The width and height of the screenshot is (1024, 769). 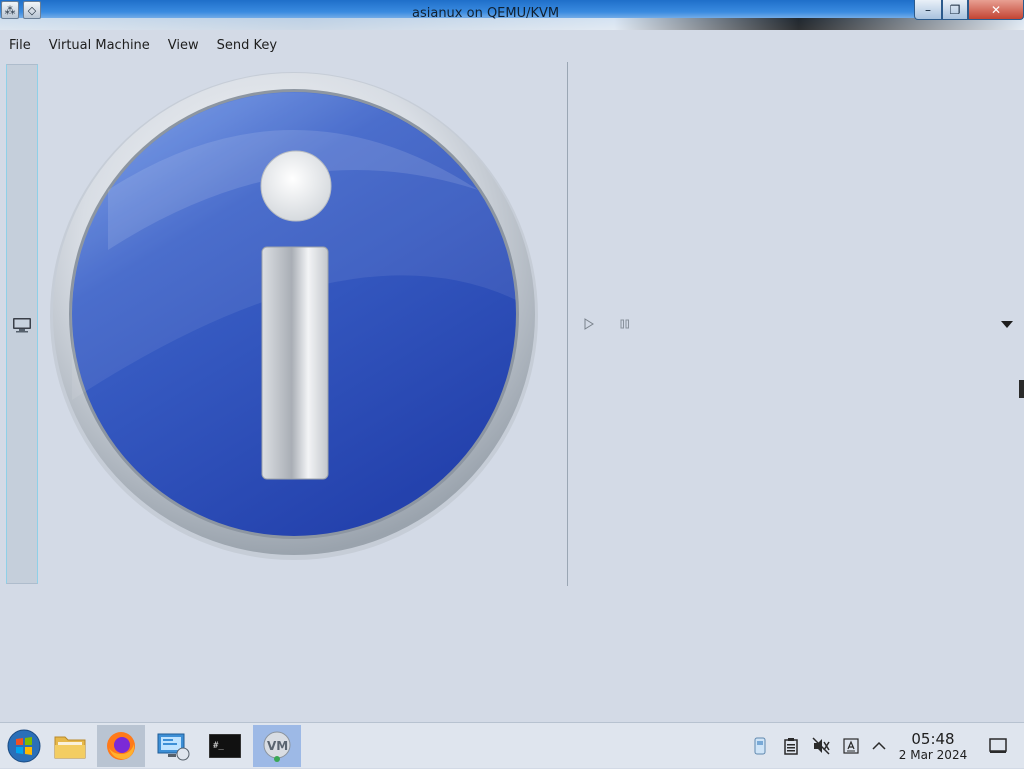 I want to click on tray-network, so click(x=760, y=746).